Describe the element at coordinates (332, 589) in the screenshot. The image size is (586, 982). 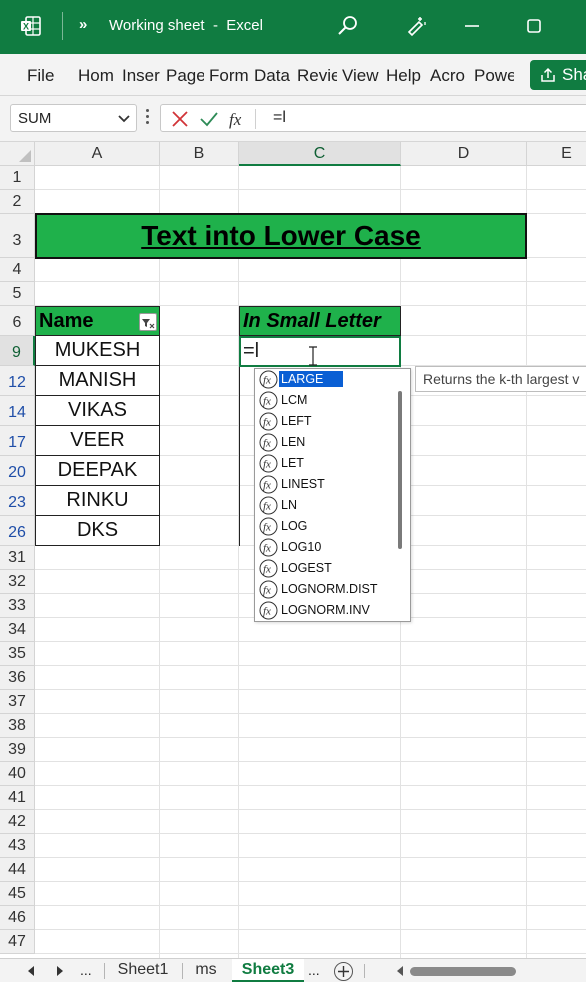
I see `autocomplete-item: fx LOGNORM.DIST` at that location.